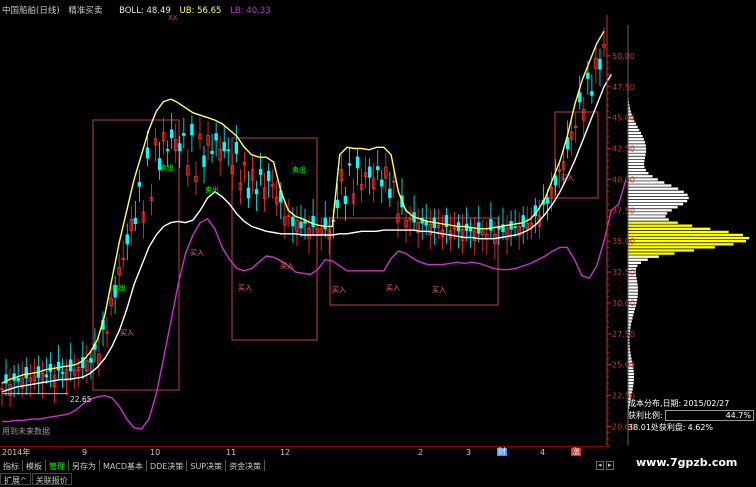 Image resolution: width=756 pixels, height=487 pixels. What do you see at coordinates (600, 465) in the screenshot?
I see `tab-scroll-left: ◂` at bounding box center [600, 465].